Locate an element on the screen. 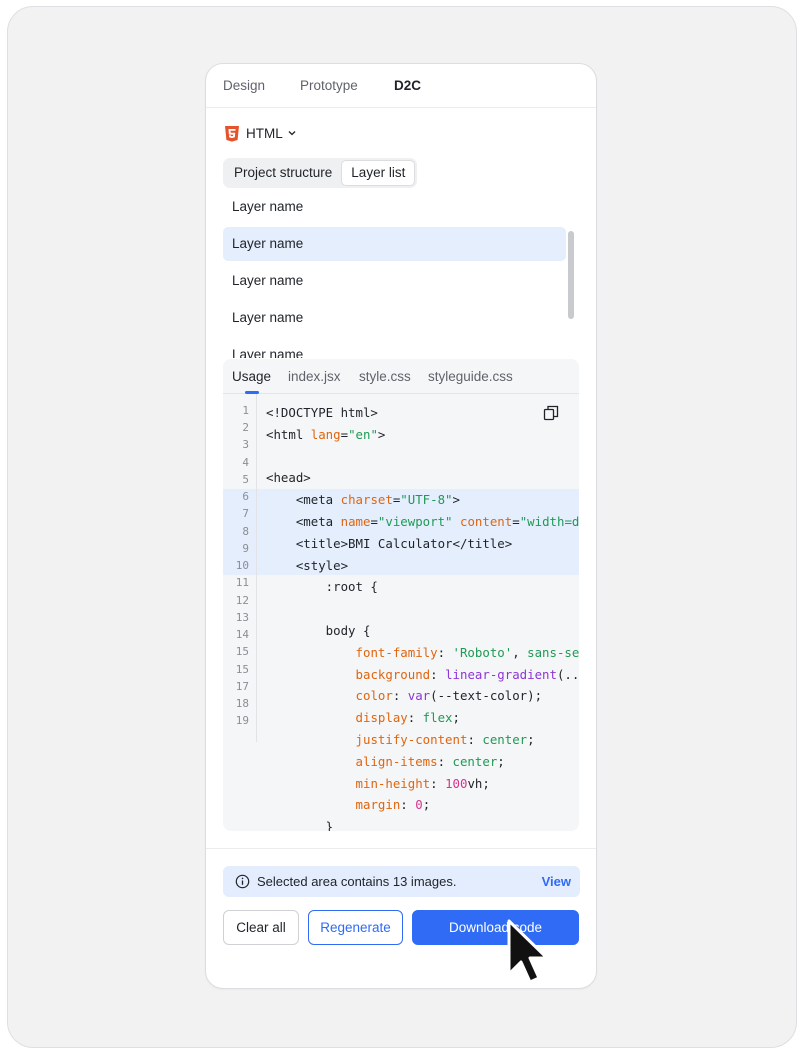 This screenshot has height=1056, width=804. divider is located at coordinates (401, 848).